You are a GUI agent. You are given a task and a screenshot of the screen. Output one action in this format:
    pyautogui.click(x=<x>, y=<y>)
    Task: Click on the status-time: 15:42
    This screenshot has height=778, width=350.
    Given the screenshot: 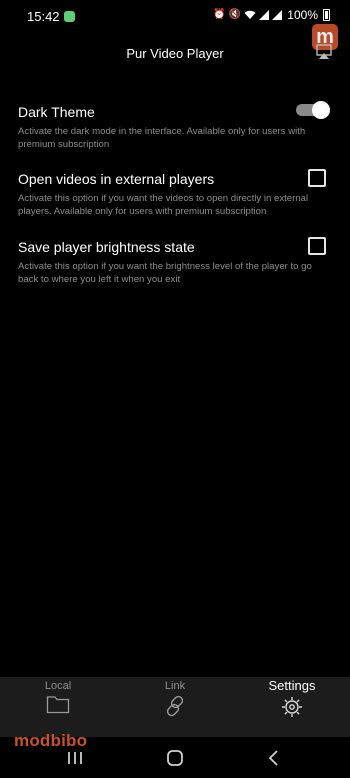 What is the action you would take?
    pyautogui.click(x=43, y=16)
    